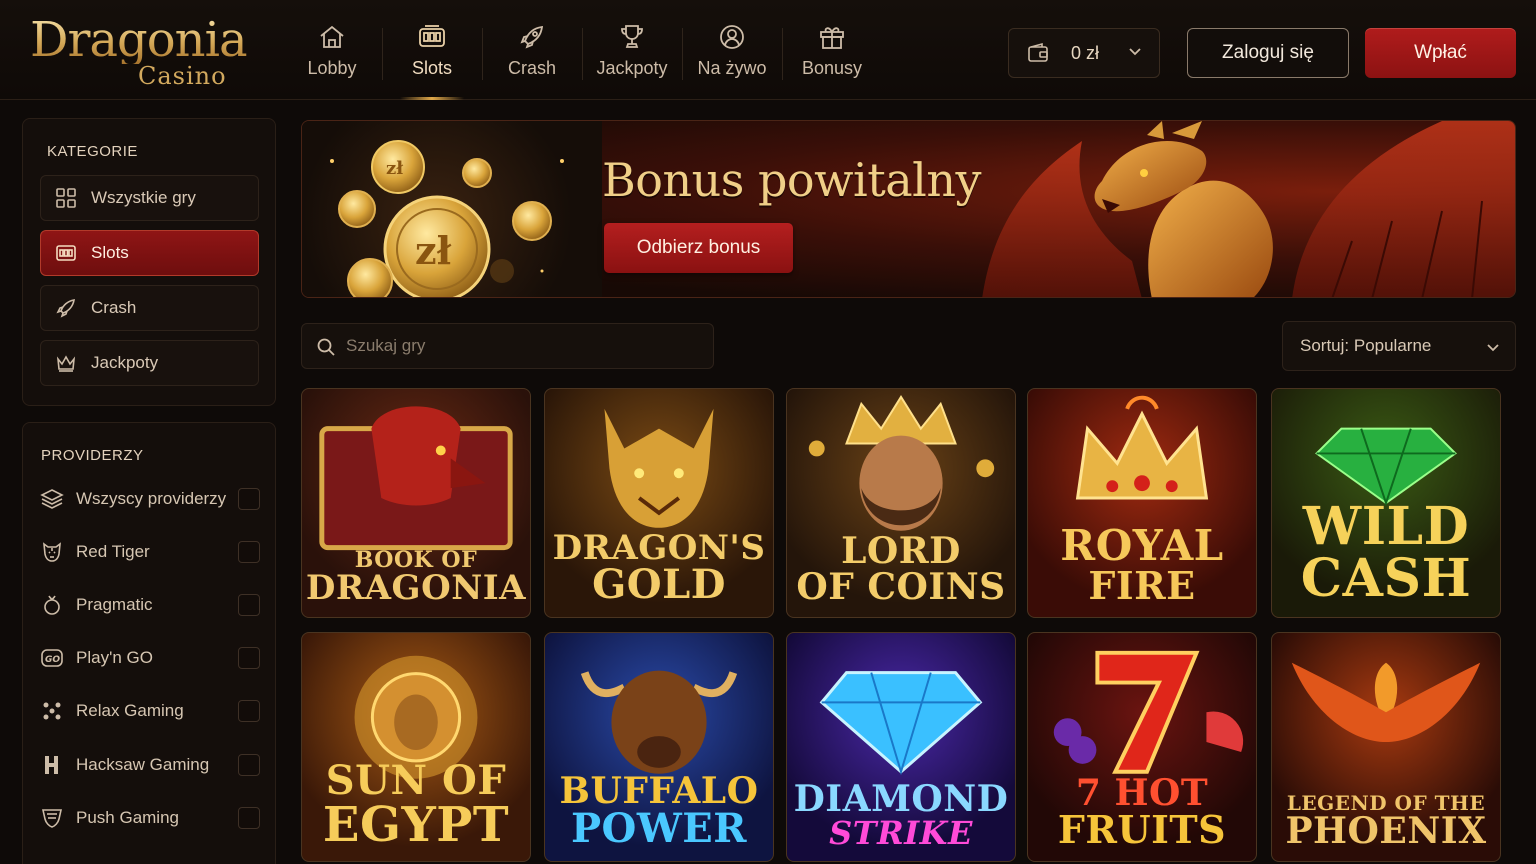  I want to click on game-tile-book-of-dragonia: BOOK OF DRAGONIA, so click(416, 503).